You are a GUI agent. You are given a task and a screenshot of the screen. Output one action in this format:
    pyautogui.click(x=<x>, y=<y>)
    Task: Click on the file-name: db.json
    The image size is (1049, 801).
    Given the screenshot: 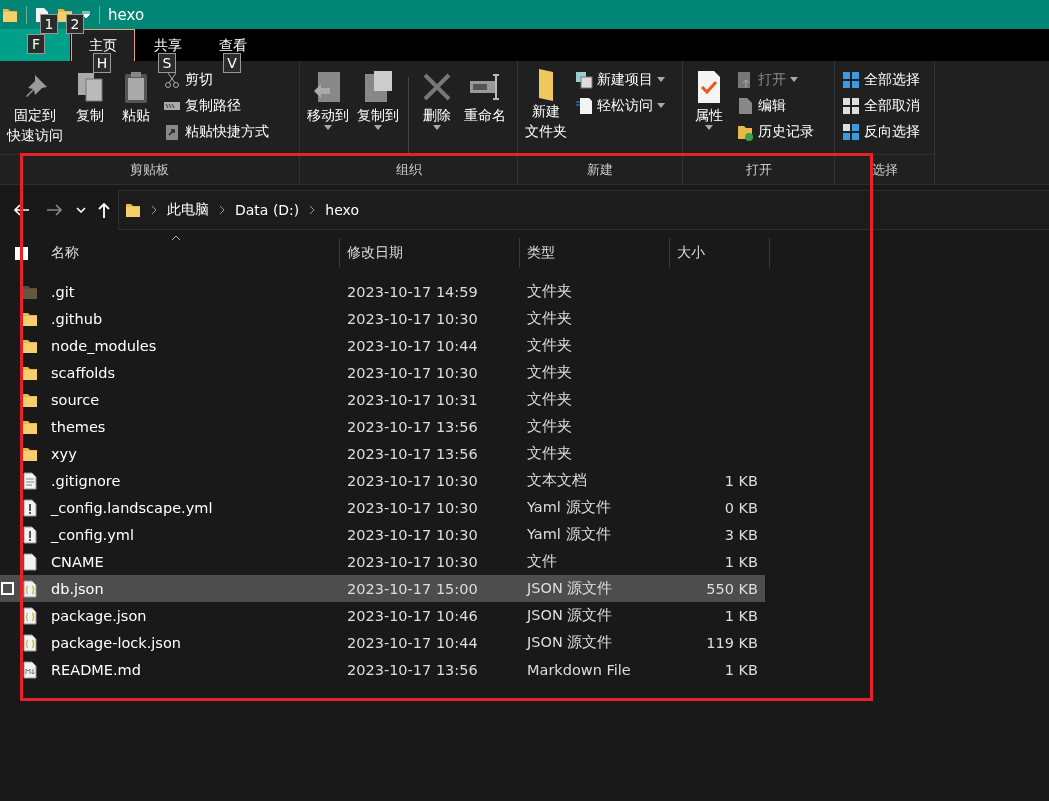 What is the action you would take?
    pyautogui.click(x=77, y=588)
    